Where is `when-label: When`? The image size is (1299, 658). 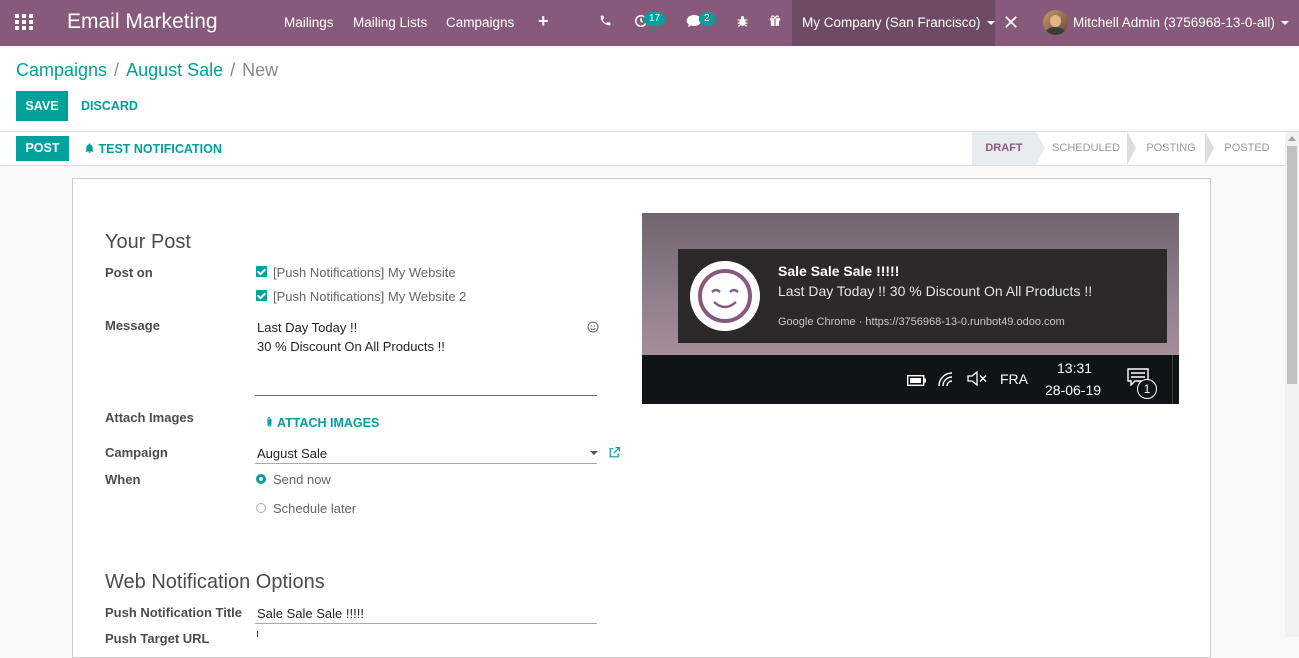
when-label: When is located at coordinates (123, 479).